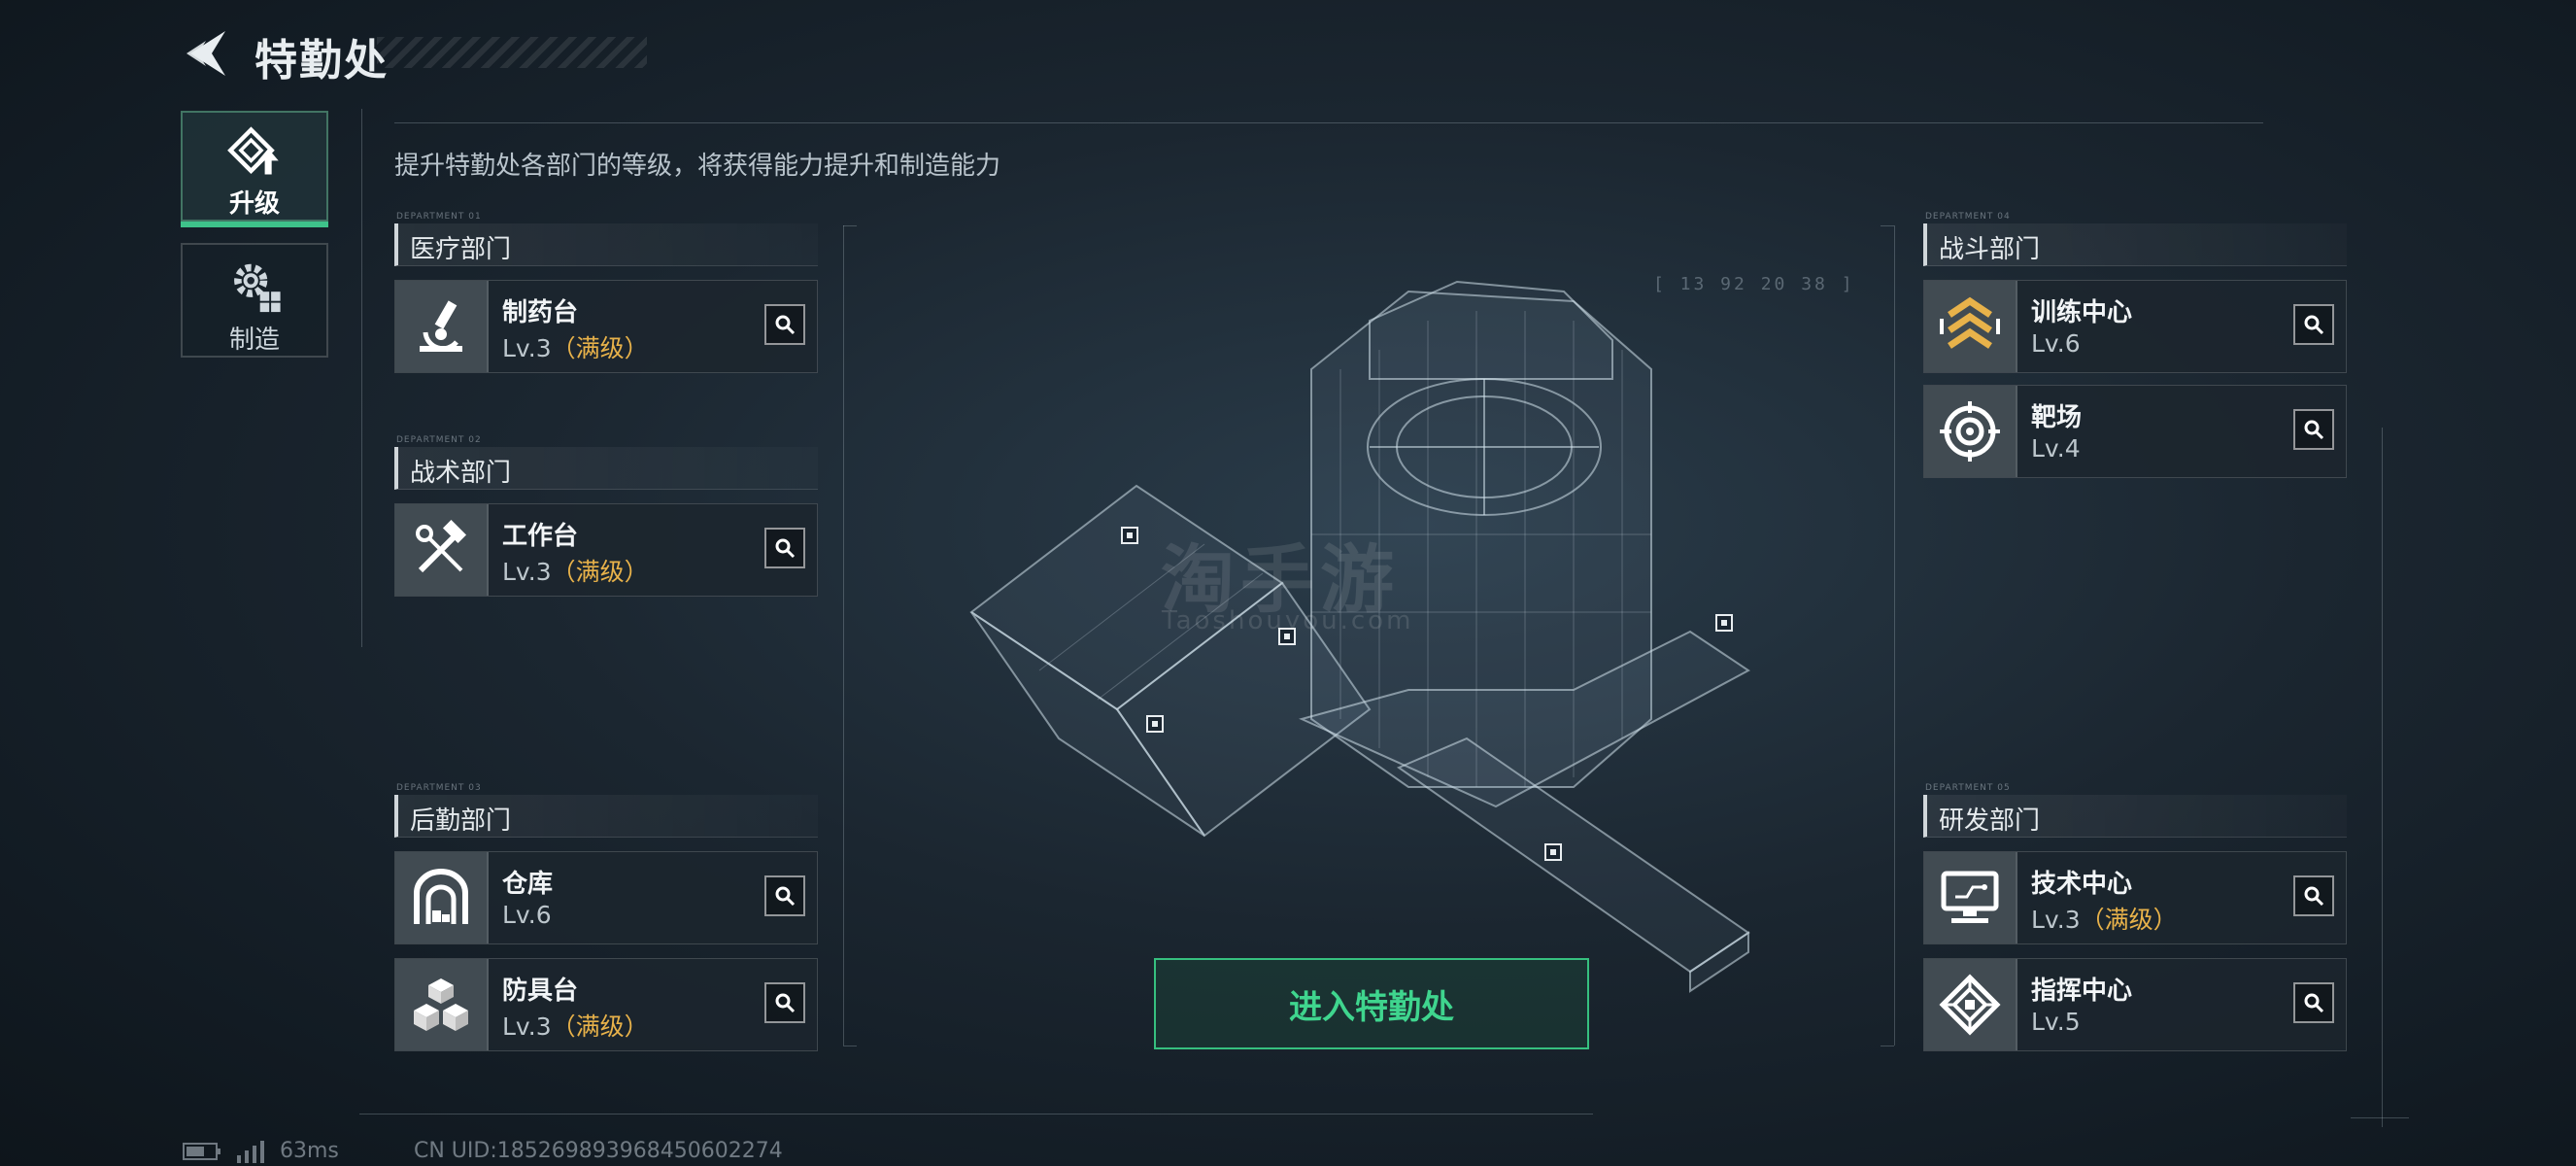 The image size is (2576, 1166). What do you see at coordinates (439, 788) in the screenshot?
I see `department-tag: DEPARTMENT 03` at bounding box center [439, 788].